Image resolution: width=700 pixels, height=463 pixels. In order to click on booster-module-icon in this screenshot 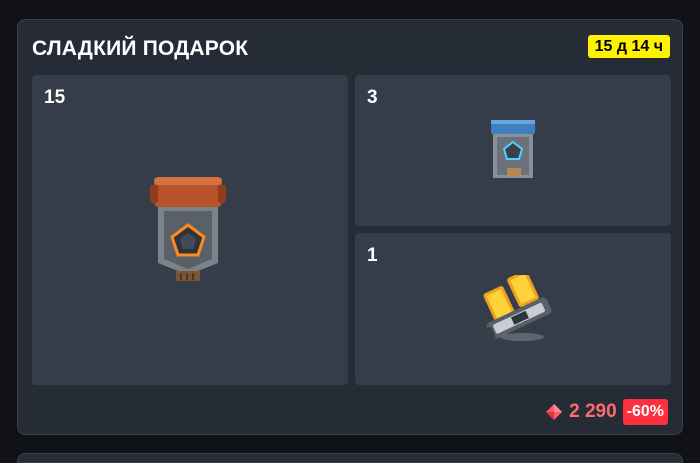, I will do `click(517, 308)`.